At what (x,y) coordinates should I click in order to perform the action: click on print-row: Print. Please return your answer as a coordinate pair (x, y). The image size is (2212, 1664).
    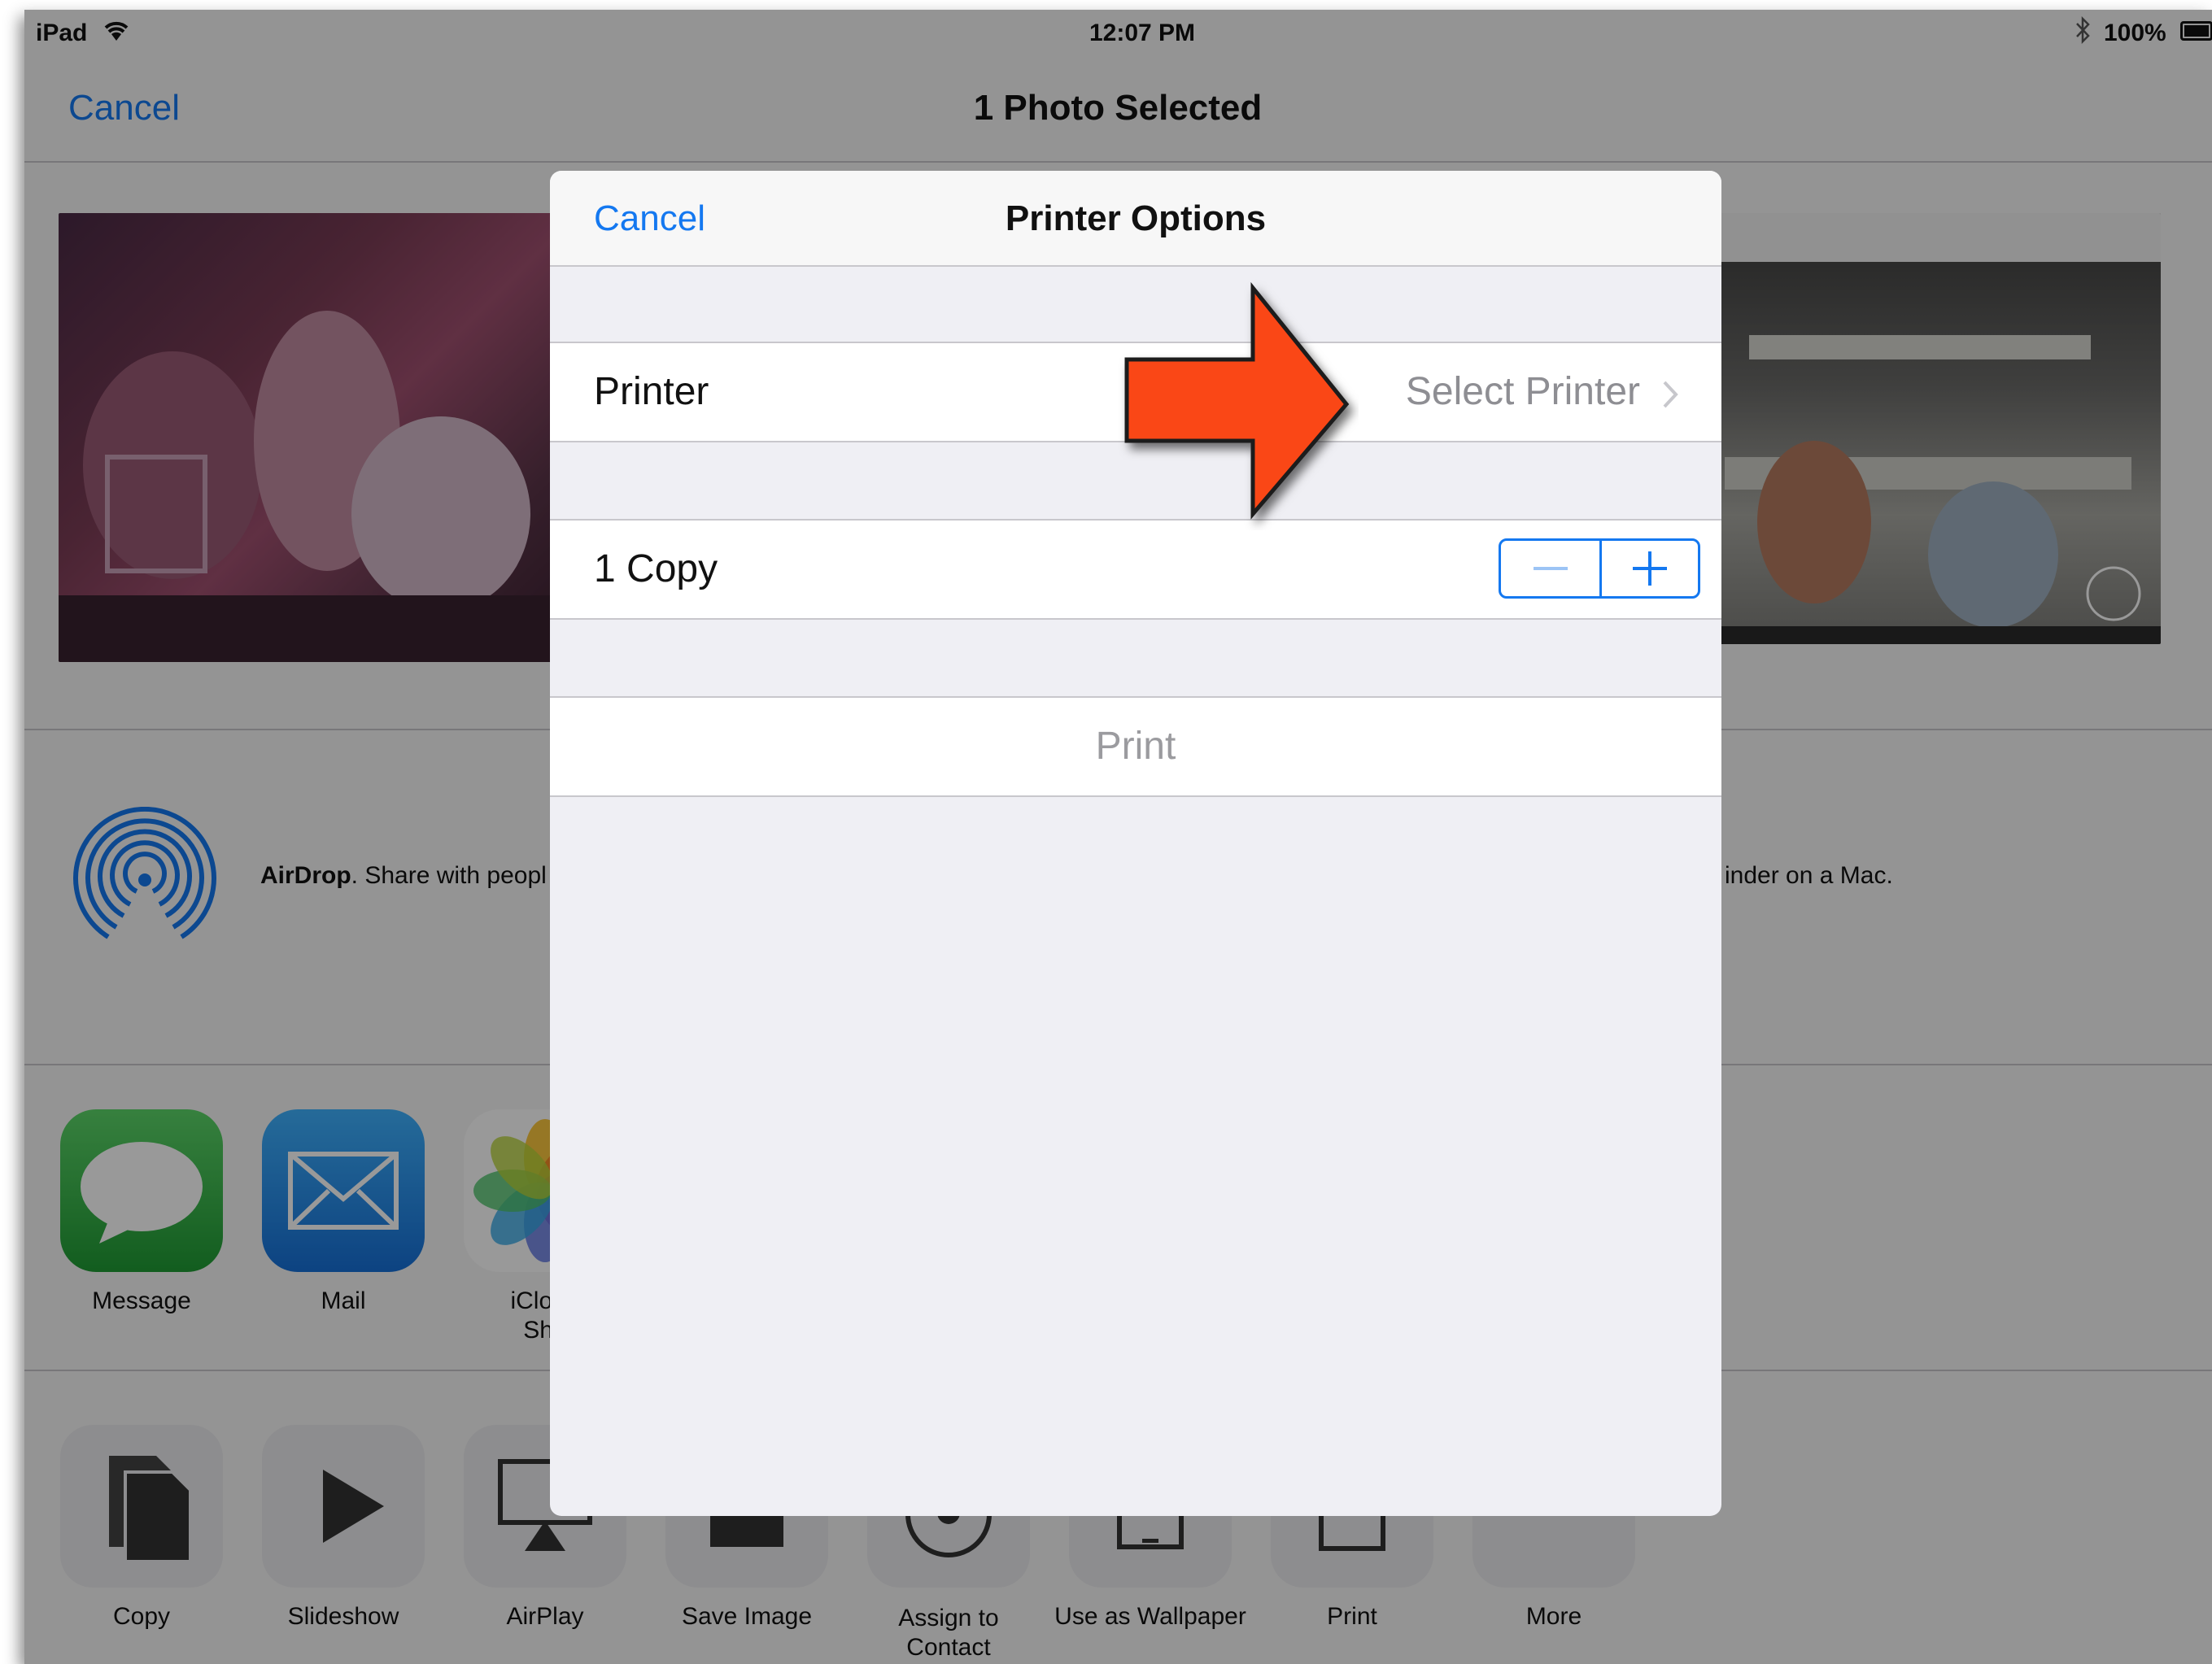
    Looking at the image, I should click on (1135, 747).